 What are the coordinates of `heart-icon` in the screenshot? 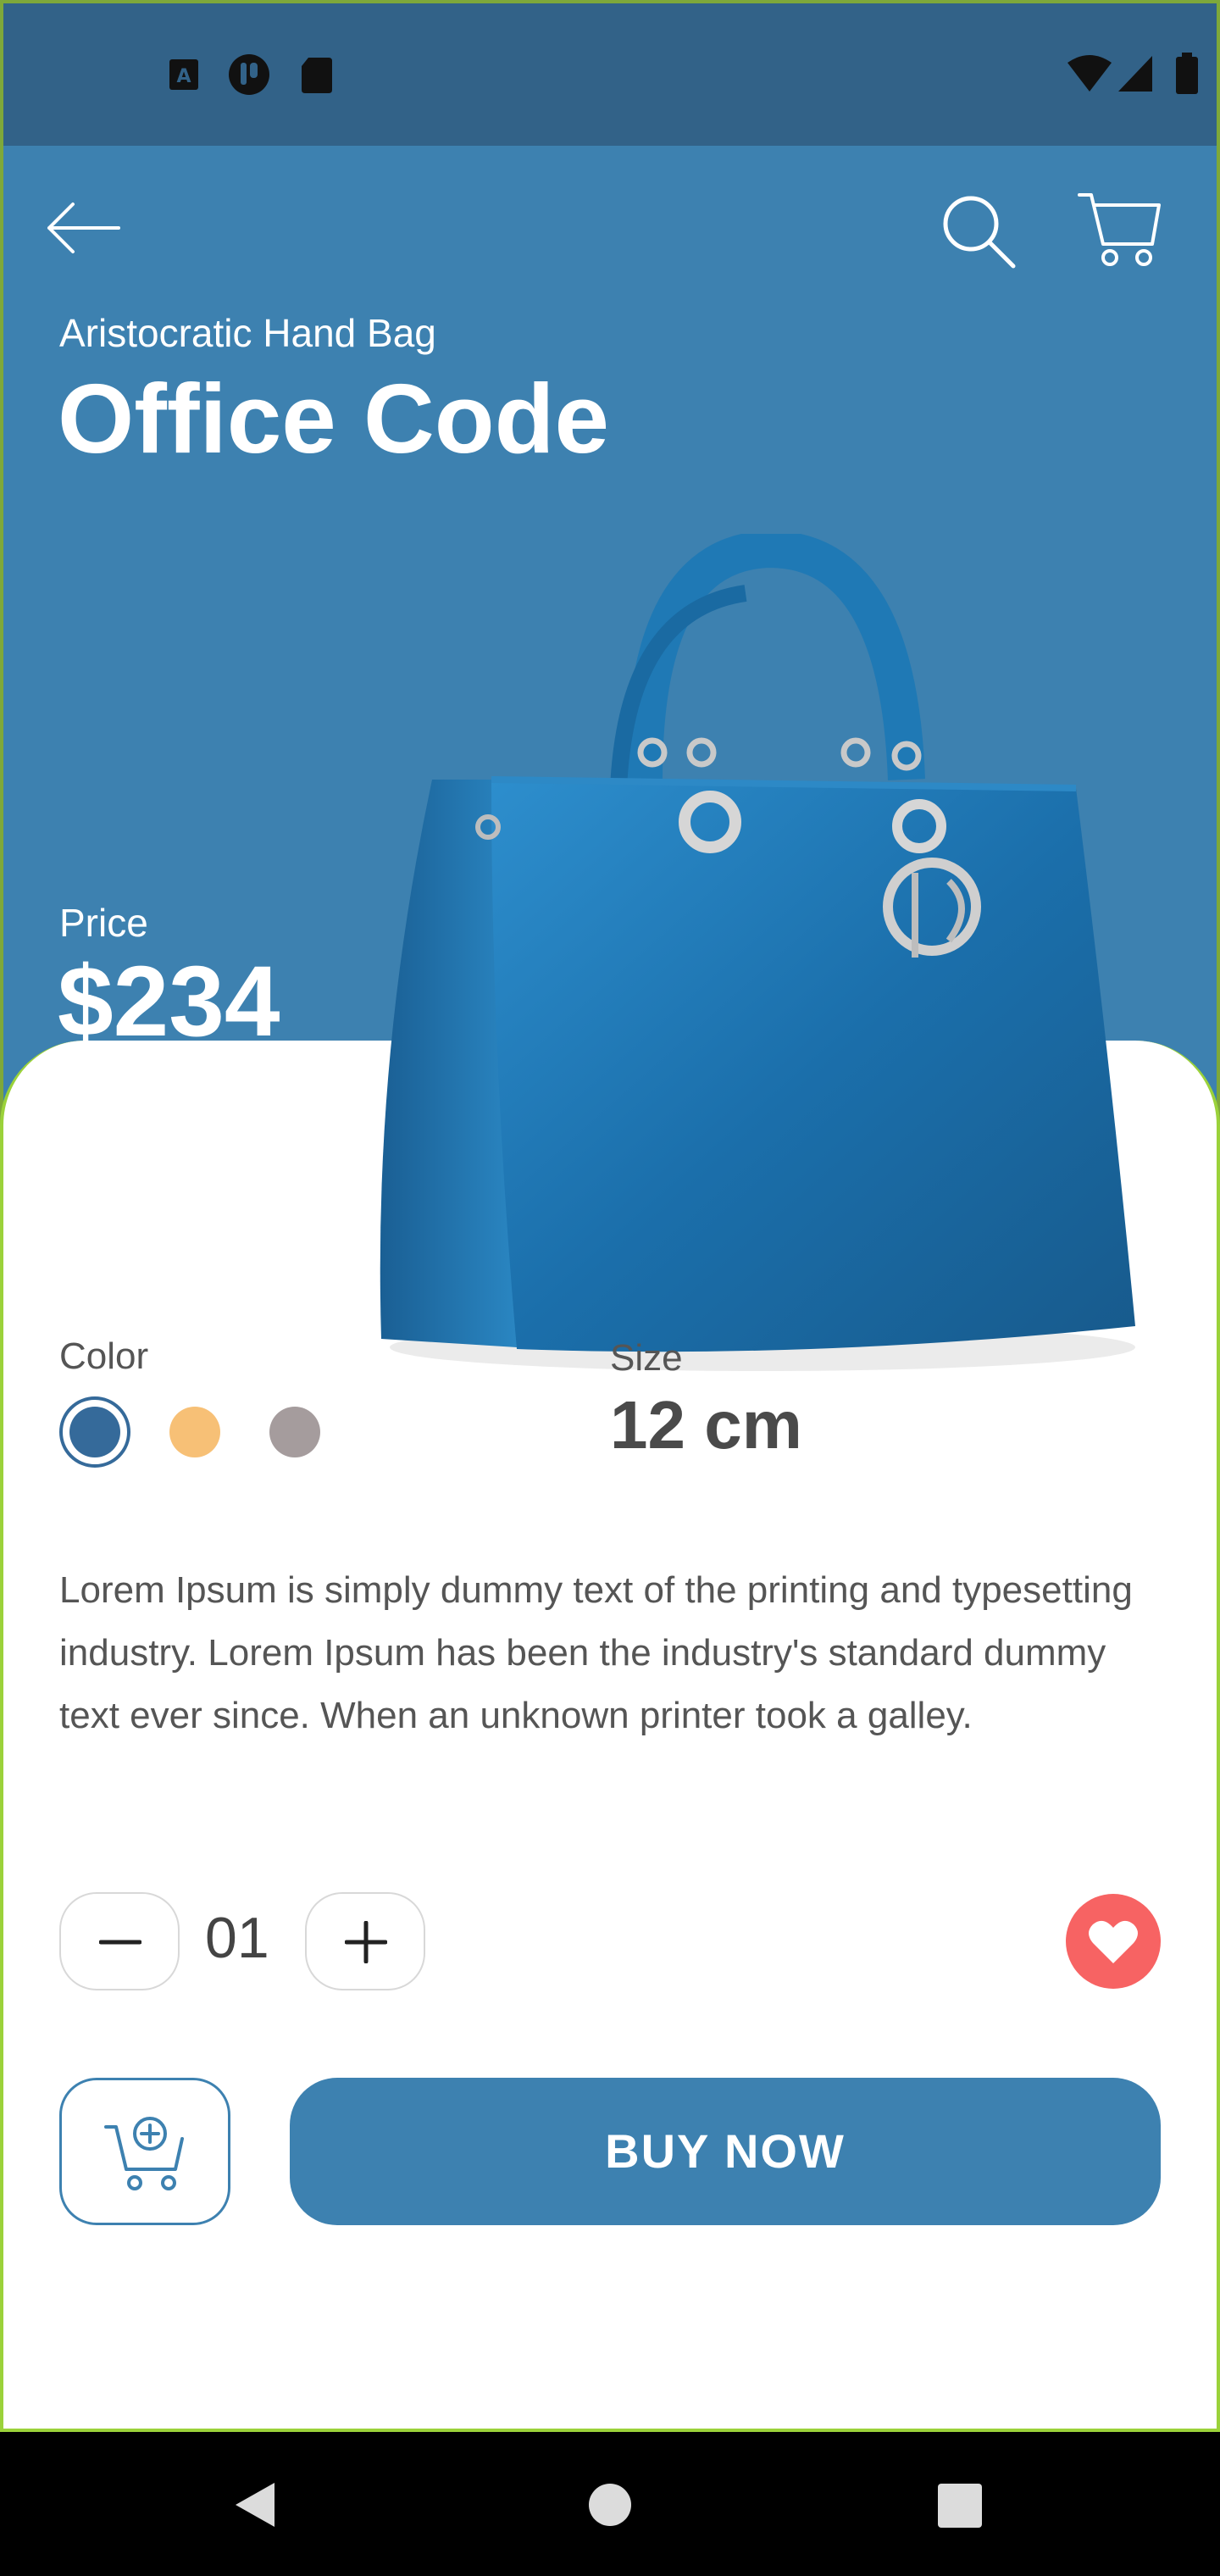 It's located at (1113, 1941).